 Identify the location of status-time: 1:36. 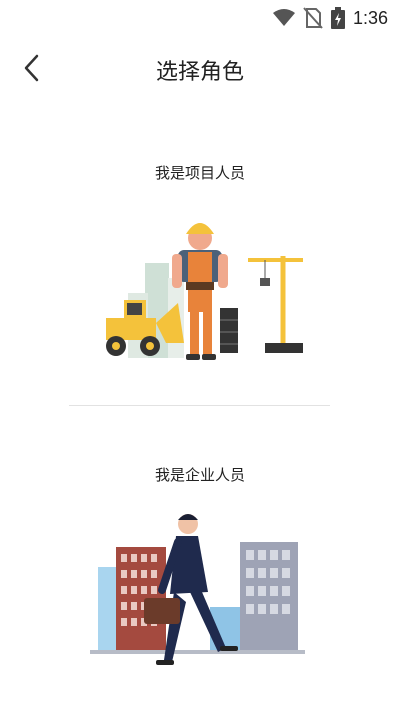
(370, 17).